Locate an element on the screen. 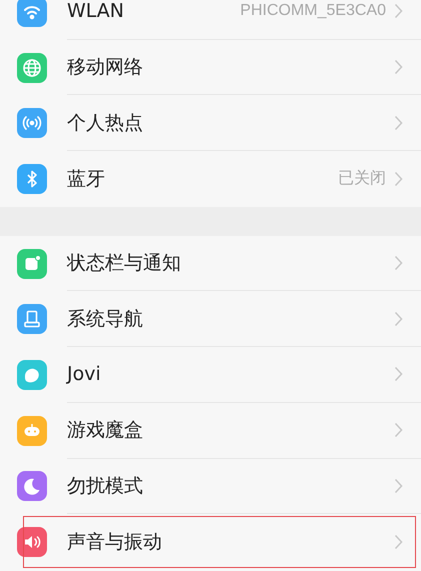  settings-row: 声音与振动 is located at coordinates (210, 542).